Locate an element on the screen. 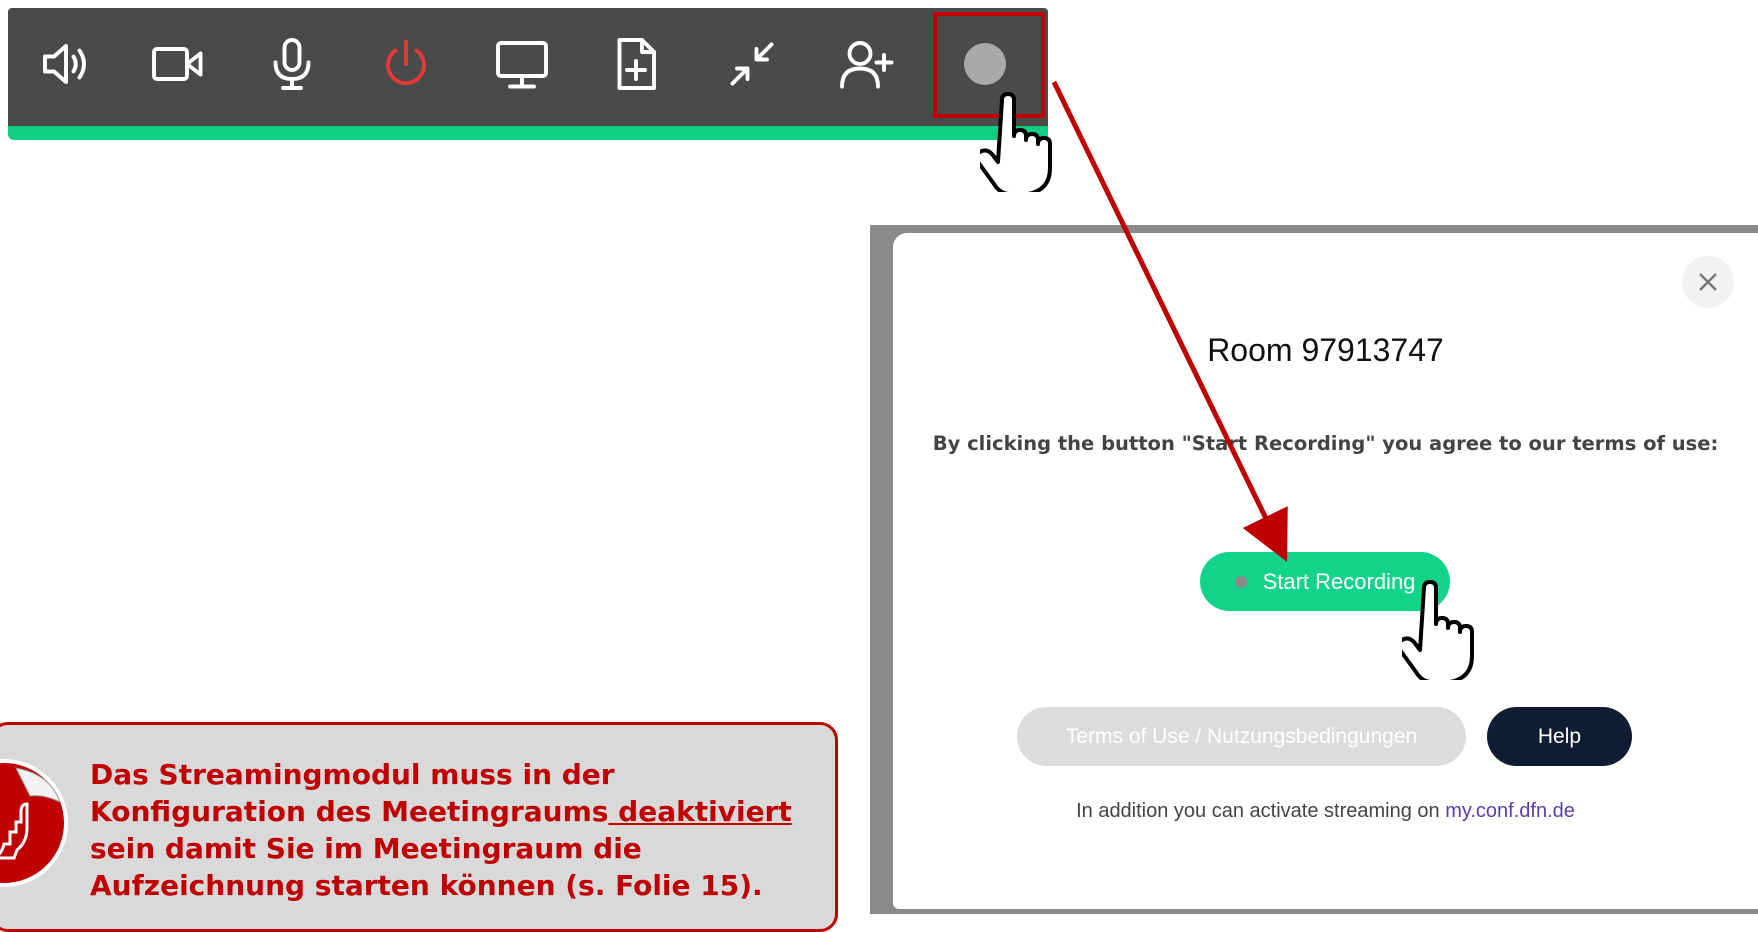  microphone-icon is located at coordinates (292, 64).